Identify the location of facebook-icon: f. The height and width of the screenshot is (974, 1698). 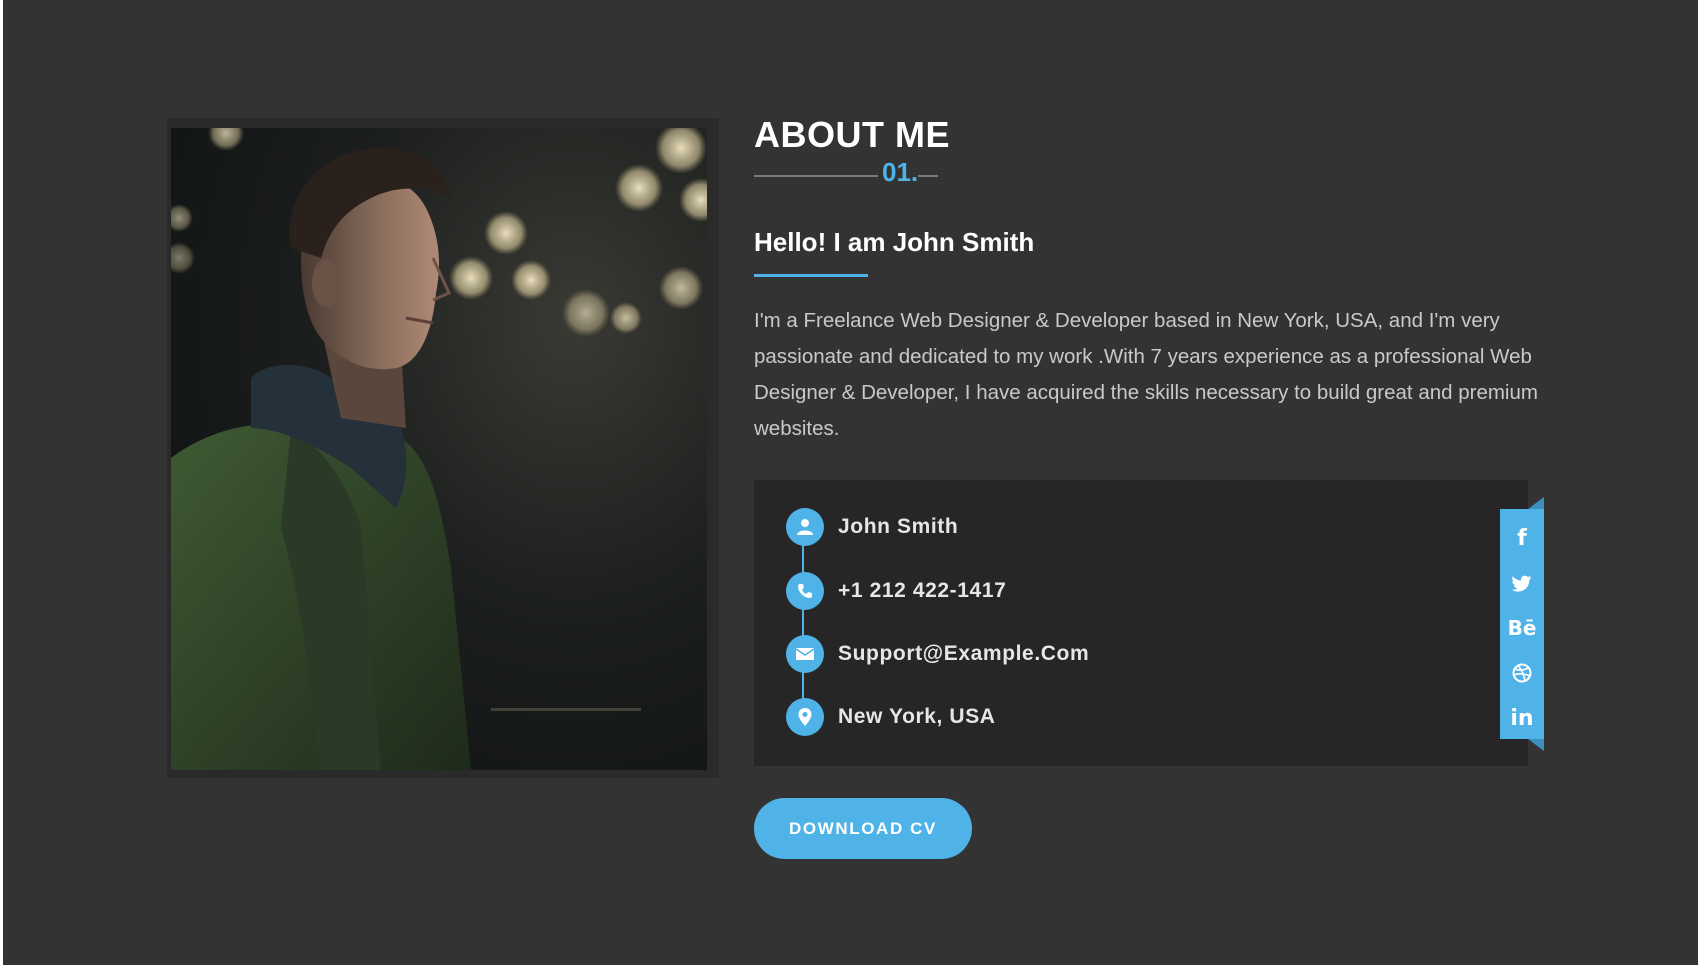
(1522, 538).